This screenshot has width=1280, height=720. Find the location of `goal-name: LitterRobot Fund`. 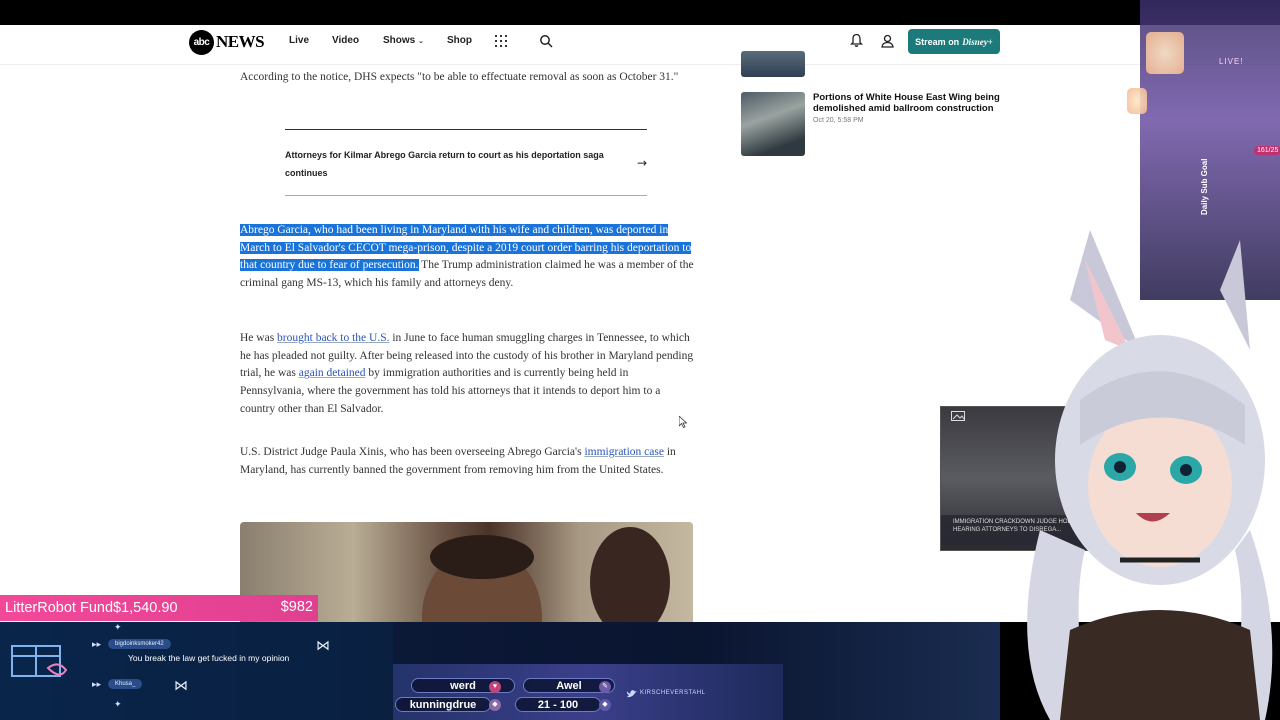

goal-name: LitterRobot Fund is located at coordinates (59, 608).